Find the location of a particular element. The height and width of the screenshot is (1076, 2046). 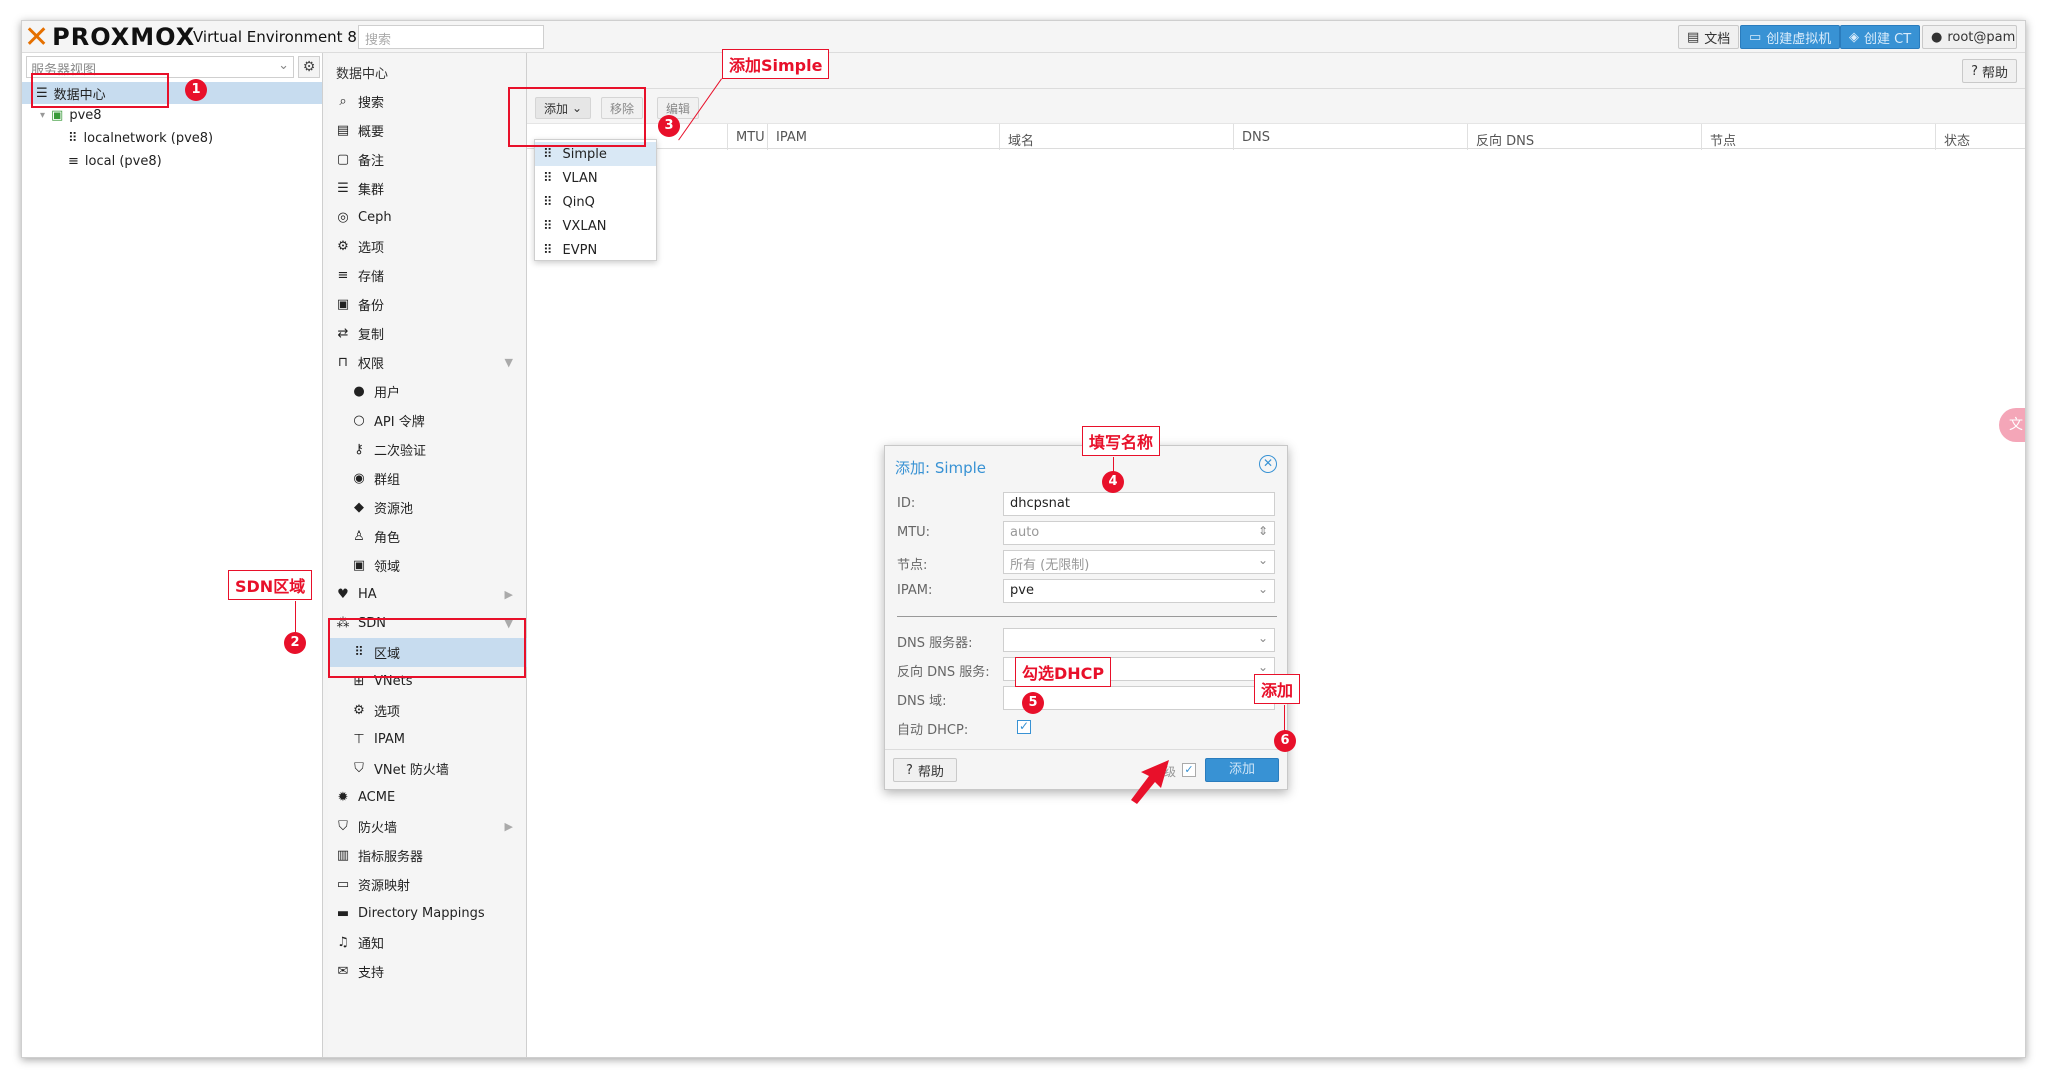

nav-item-3: ☰ 集群 is located at coordinates (427, 188).